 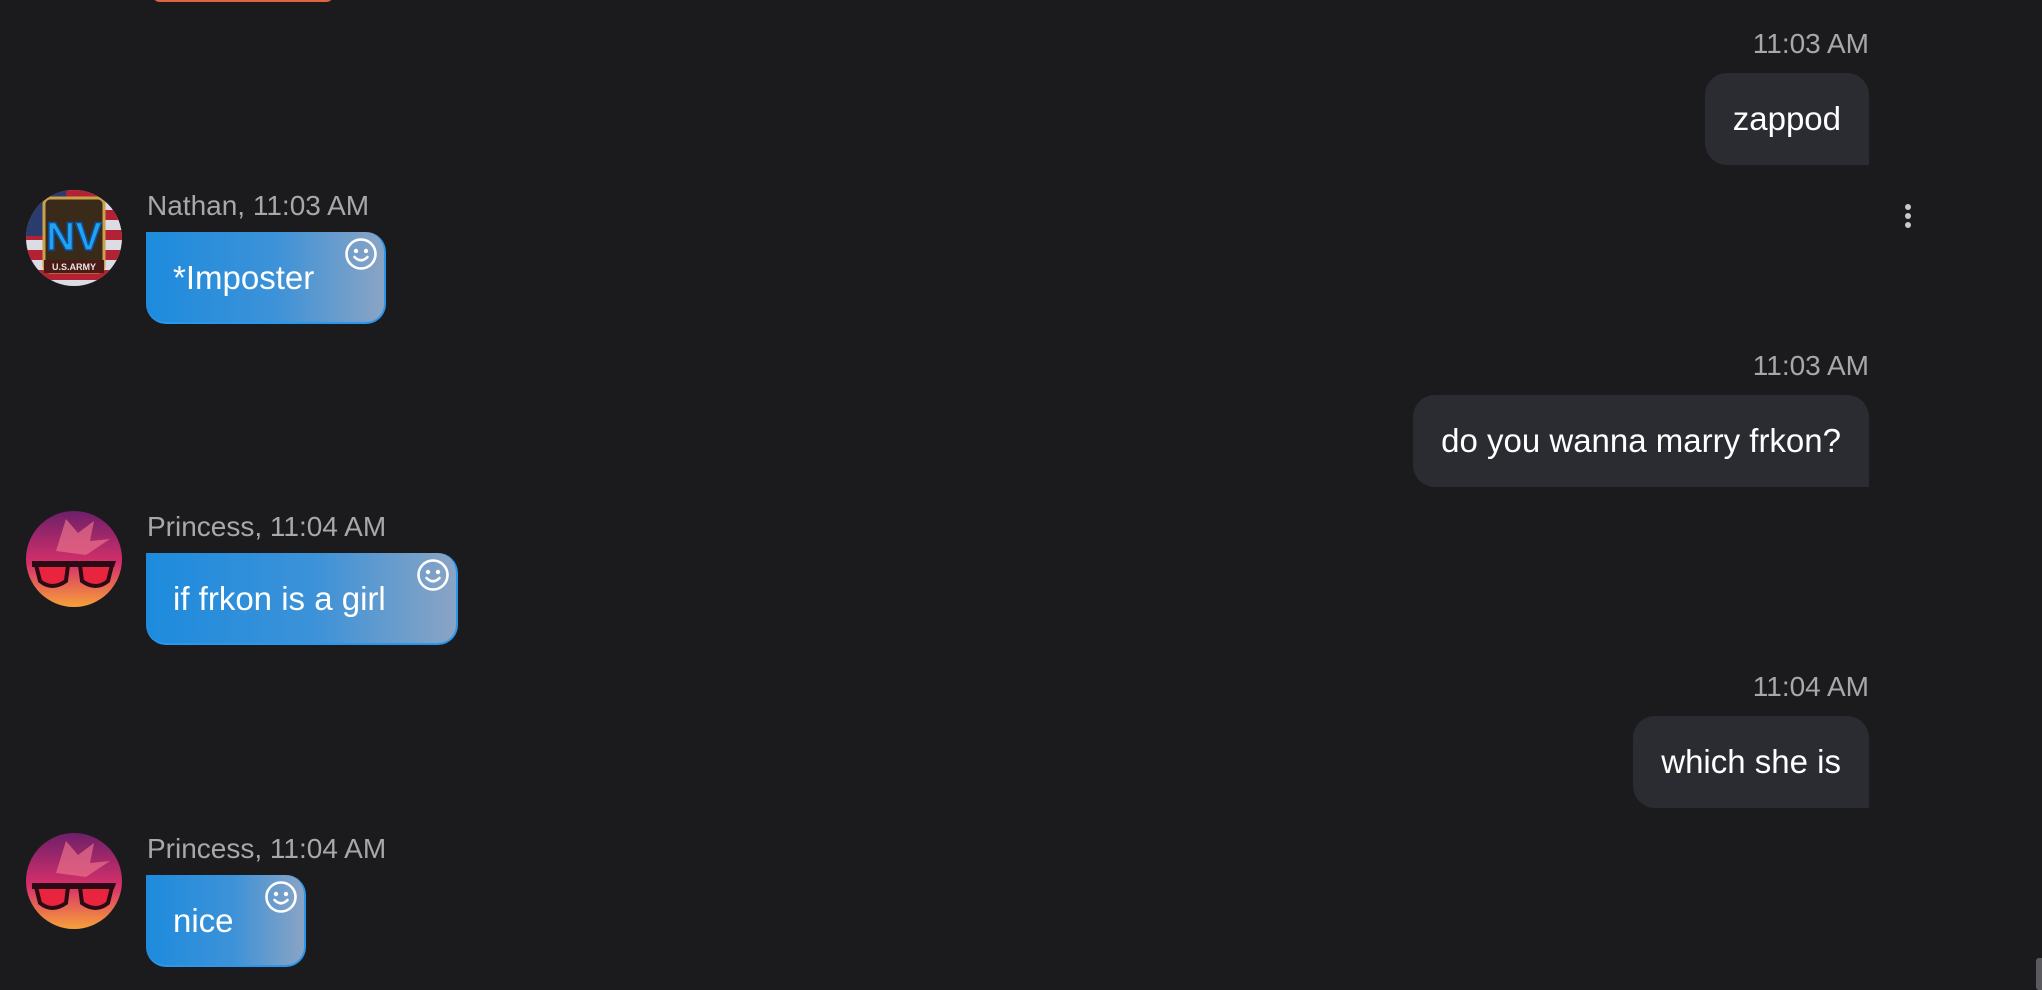 What do you see at coordinates (1908, 220) in the screenshot?
I see `vertical-ellipsis-icon` at bounding box center [1908, 220].